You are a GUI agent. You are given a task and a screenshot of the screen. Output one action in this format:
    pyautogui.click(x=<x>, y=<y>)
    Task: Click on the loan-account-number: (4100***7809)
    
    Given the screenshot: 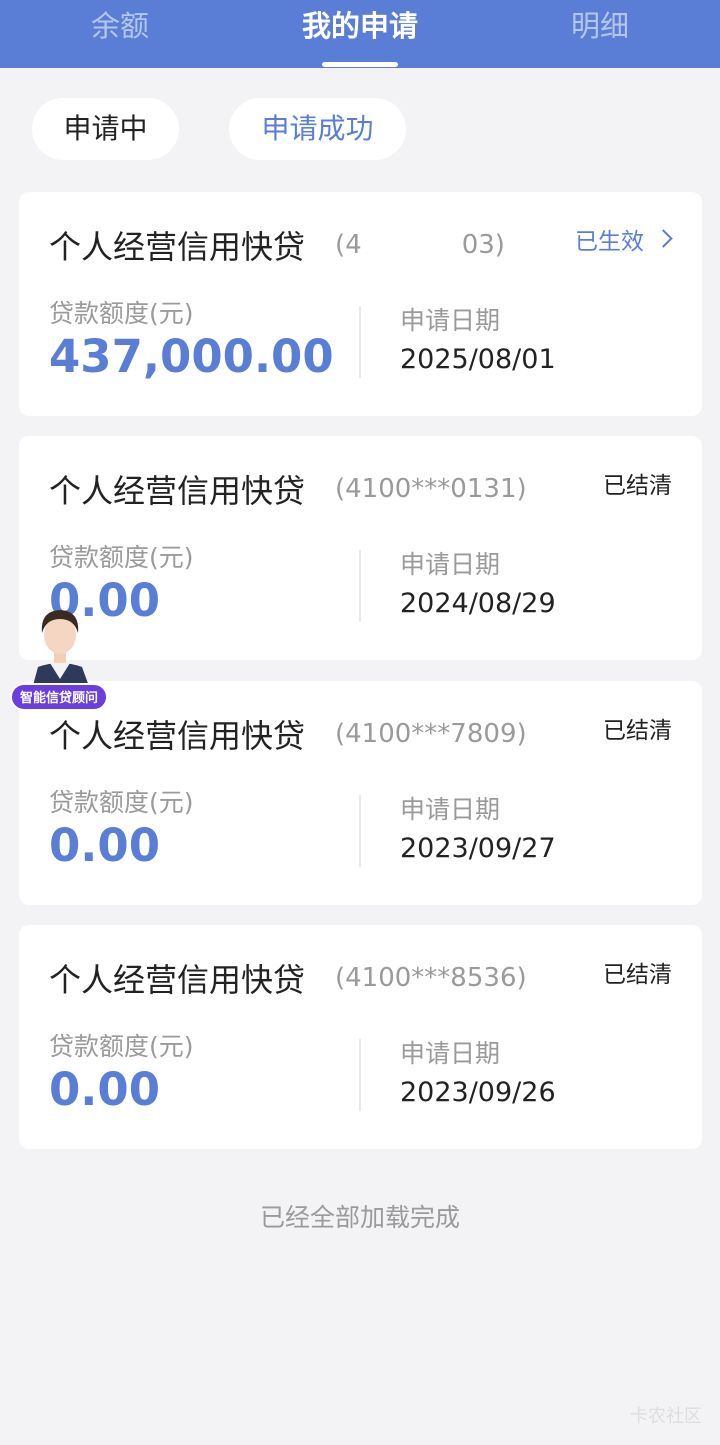 What is the action you would take?
    pyautogui.click(x=431, y=734)
    